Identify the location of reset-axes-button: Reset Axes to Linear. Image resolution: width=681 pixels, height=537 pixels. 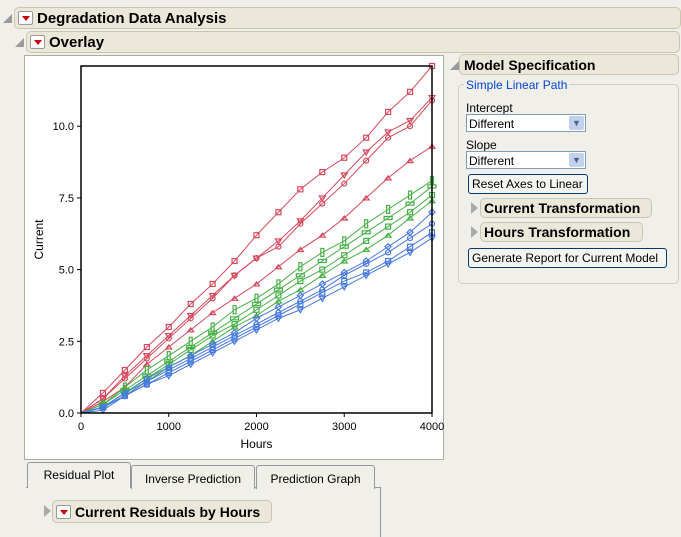
(528, 184).